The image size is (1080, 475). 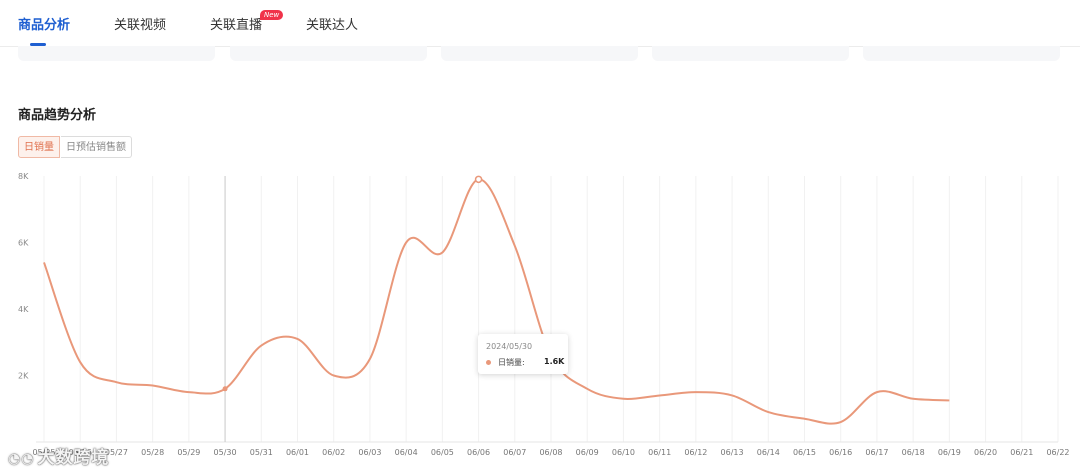 What do you see at coordinates (623, 452) in the screenshot?
I see `x-tick-label: 06/10` at bounding box center [623, 452].